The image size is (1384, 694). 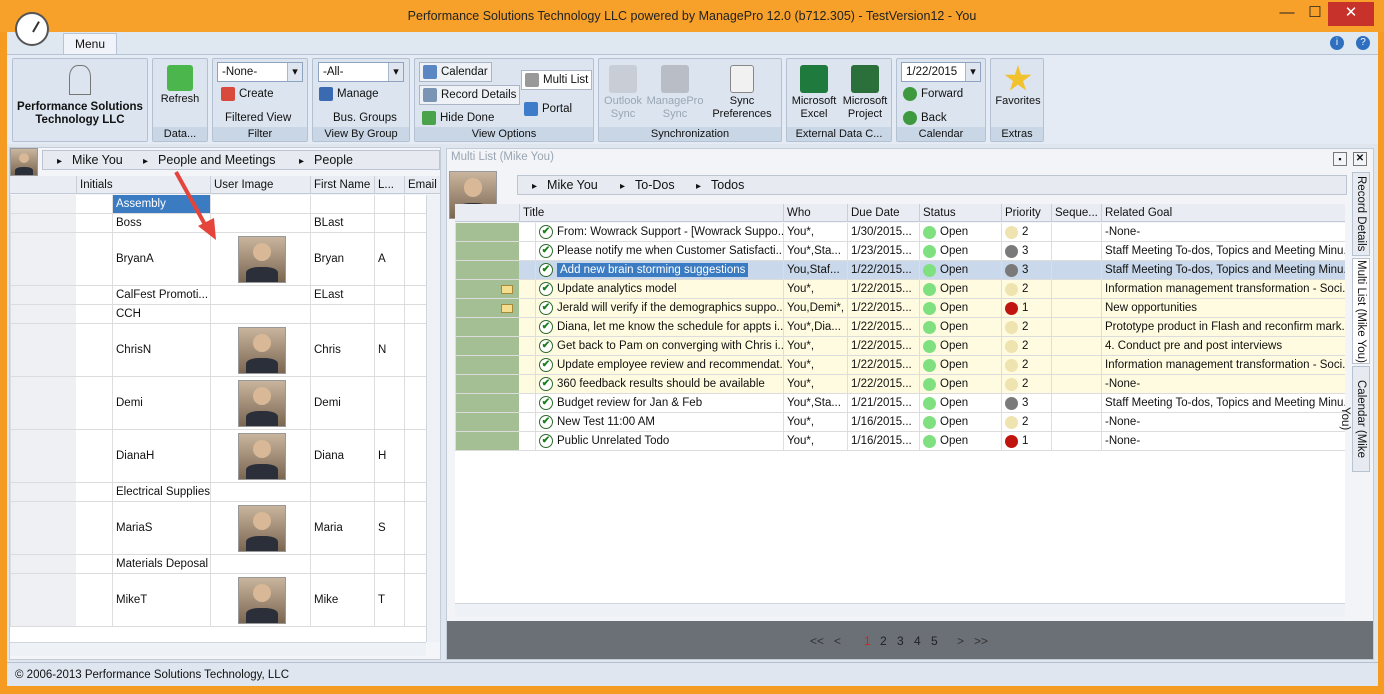 What do you see at coordinates (455, 72) in the screenshot?
I see `calendar-button: Calendar` at bounding box center [455, 72].